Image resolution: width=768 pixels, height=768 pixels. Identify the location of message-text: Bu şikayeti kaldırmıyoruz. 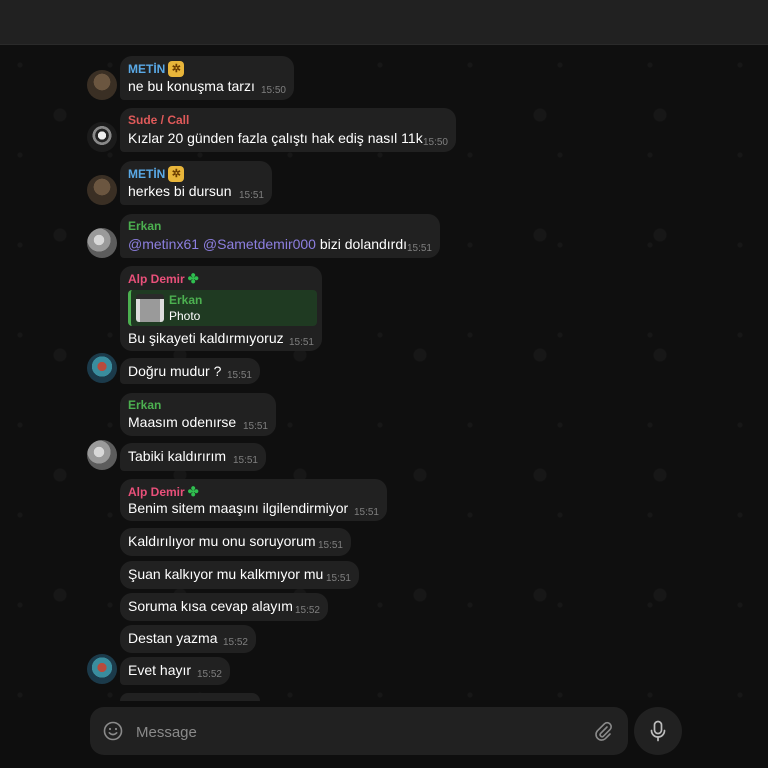
(206, 338).